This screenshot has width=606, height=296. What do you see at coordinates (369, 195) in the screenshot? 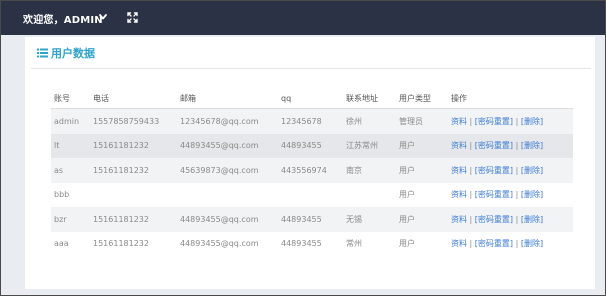
I see `cell-address` at bounding box center [369, 195].